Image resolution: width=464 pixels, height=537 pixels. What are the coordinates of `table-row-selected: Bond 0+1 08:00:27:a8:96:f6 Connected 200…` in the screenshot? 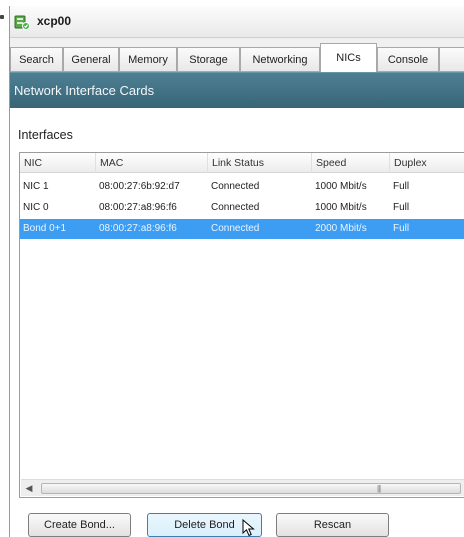 It's located at (242, 229).